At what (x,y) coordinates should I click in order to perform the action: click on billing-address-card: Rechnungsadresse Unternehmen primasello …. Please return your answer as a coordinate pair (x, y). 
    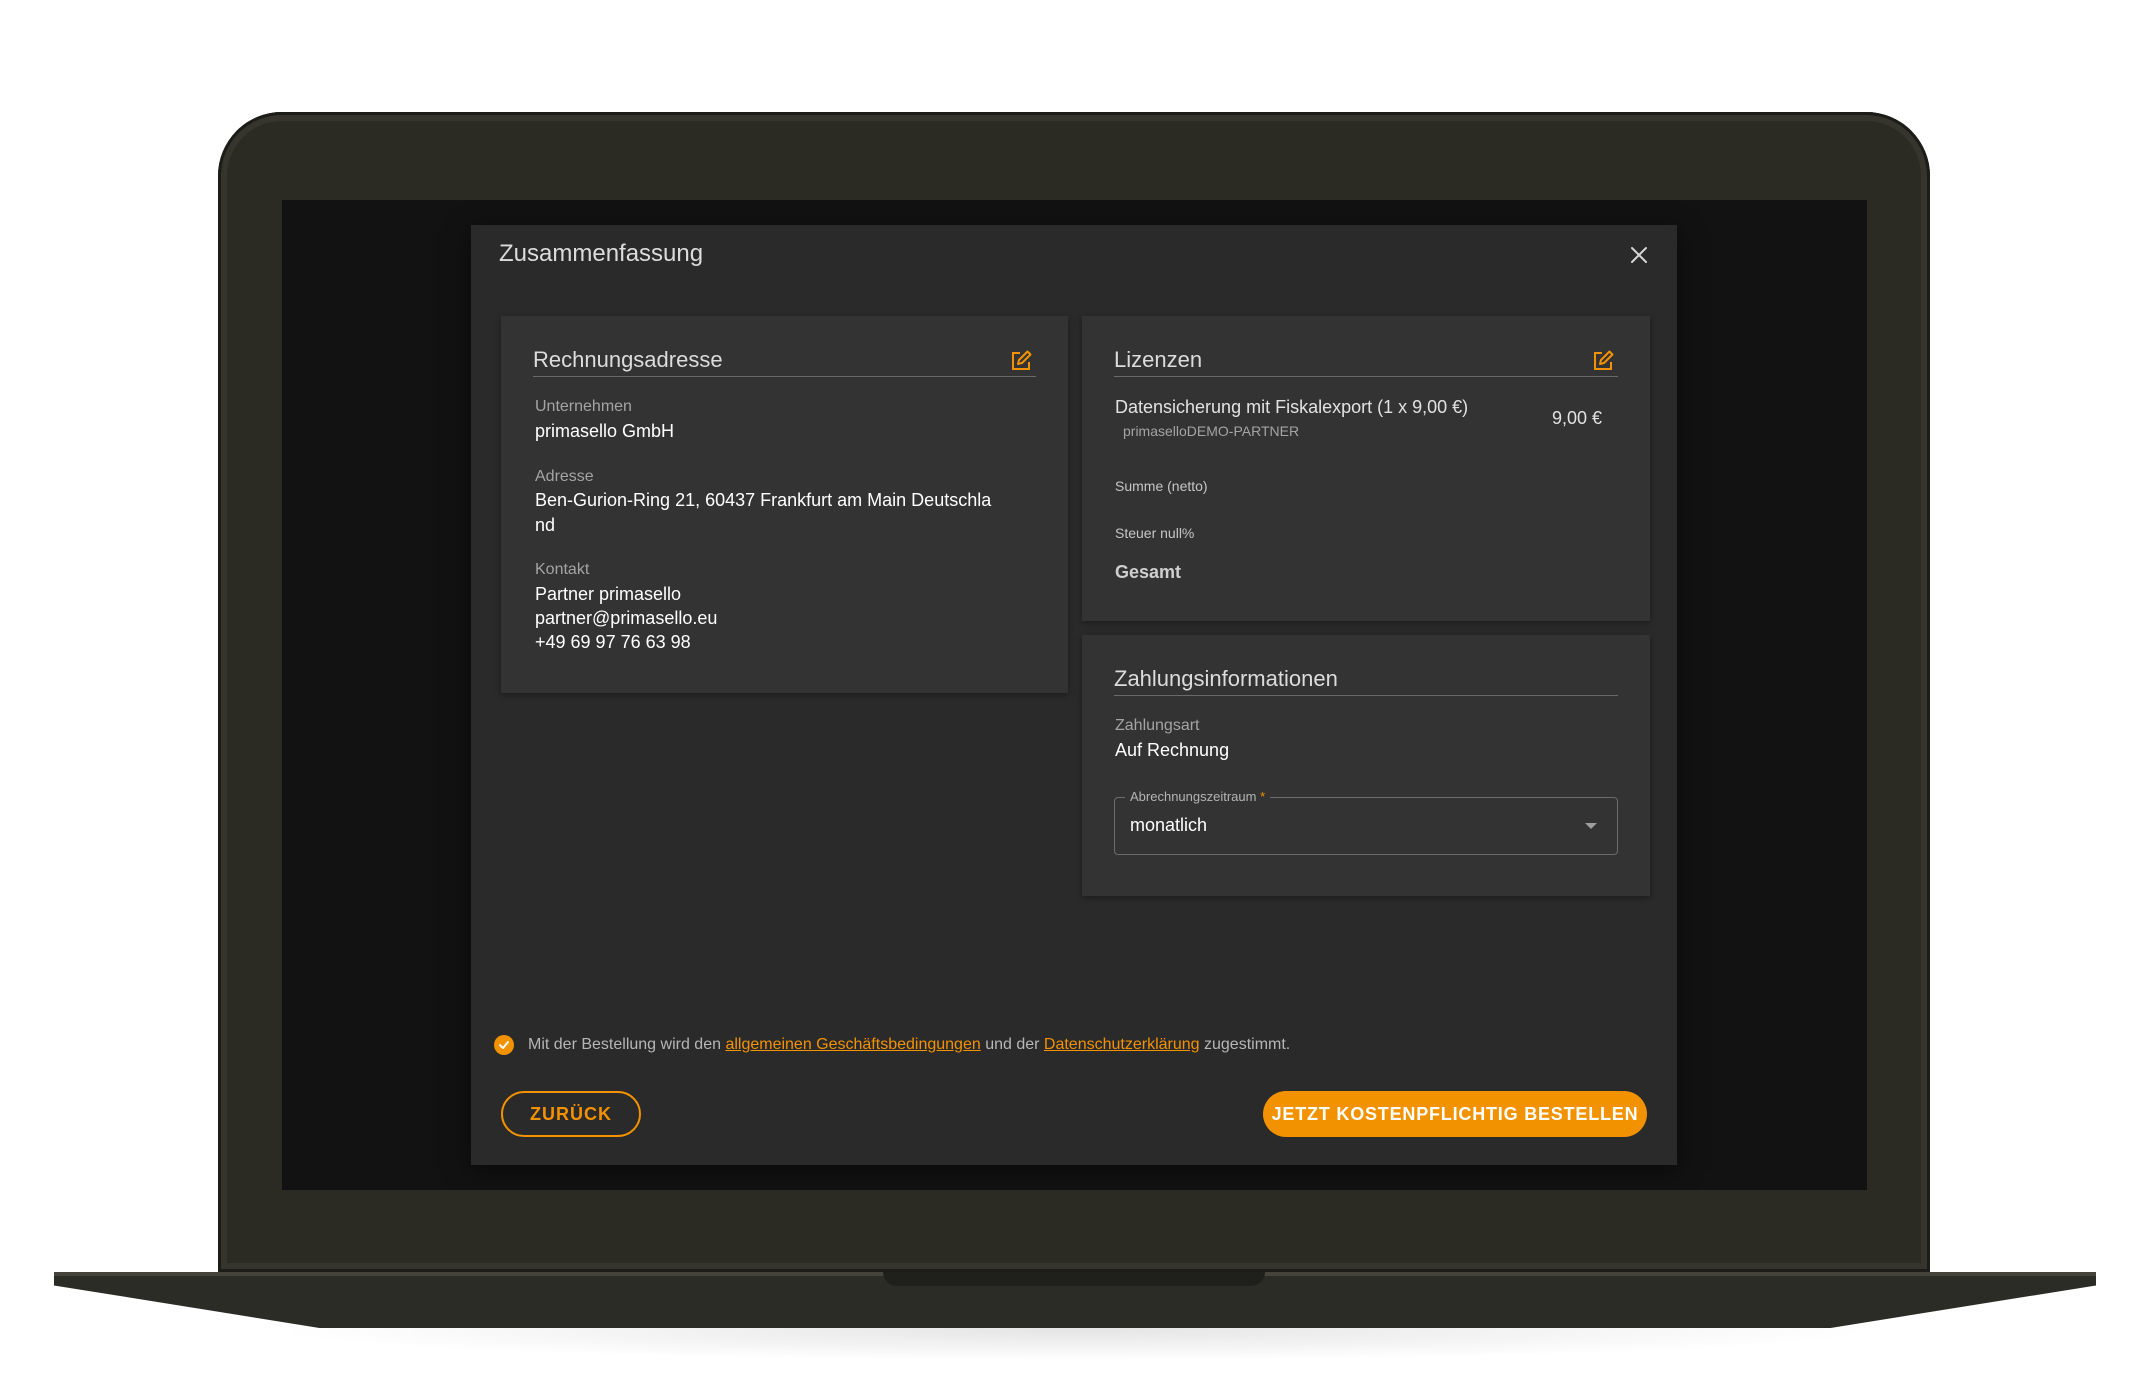
    Looking at the image, I should click on (784, 504).